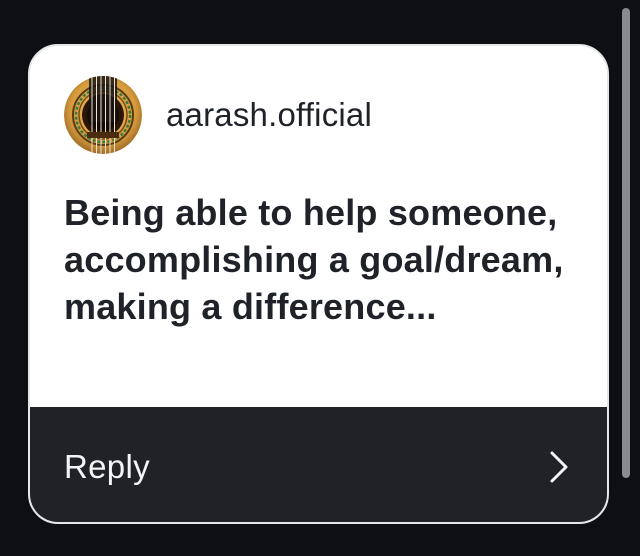 The image size is (640, 556). I want to click on chevron-right-icon, so click(559, 466).